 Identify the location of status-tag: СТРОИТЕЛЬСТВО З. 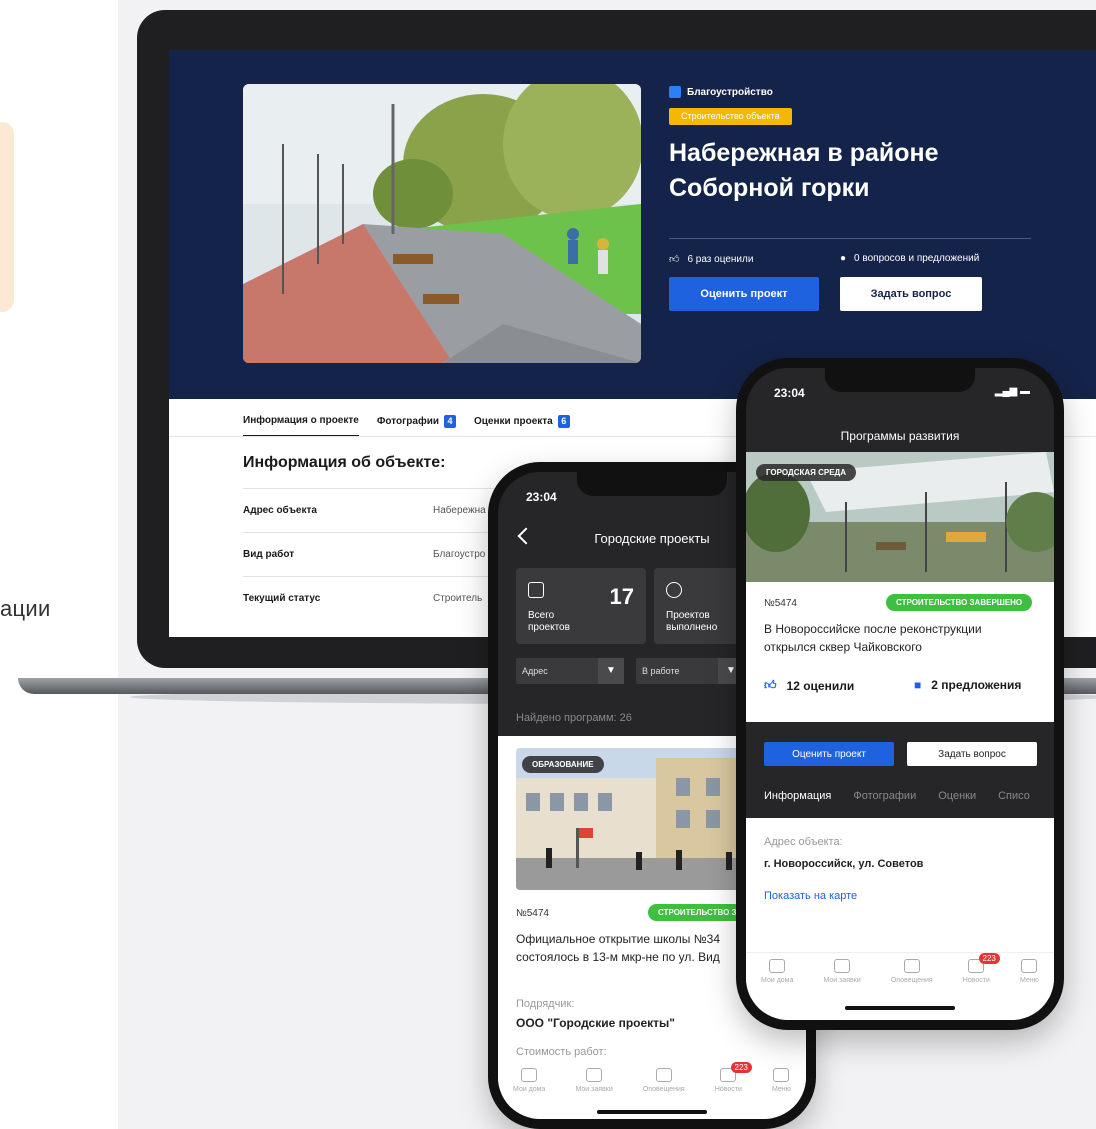
(697, 912).